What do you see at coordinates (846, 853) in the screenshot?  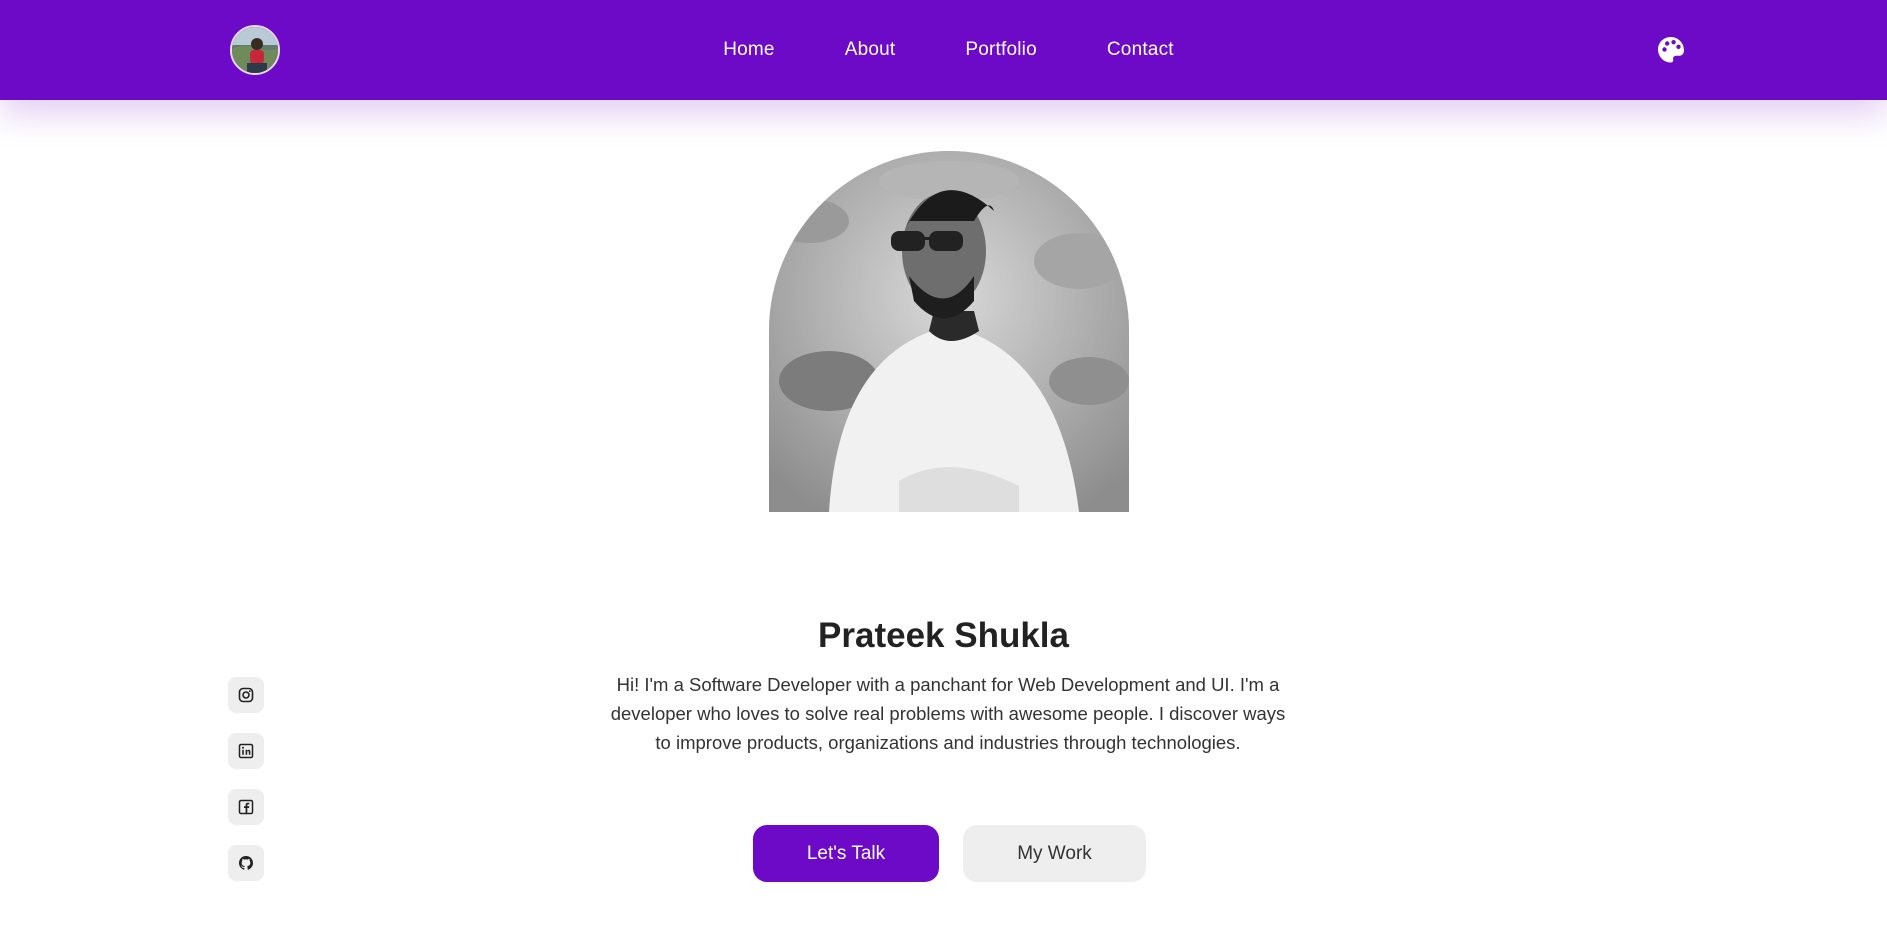 I see `lets-talk-button: Let's Talk` at bounding box center [846, 853].